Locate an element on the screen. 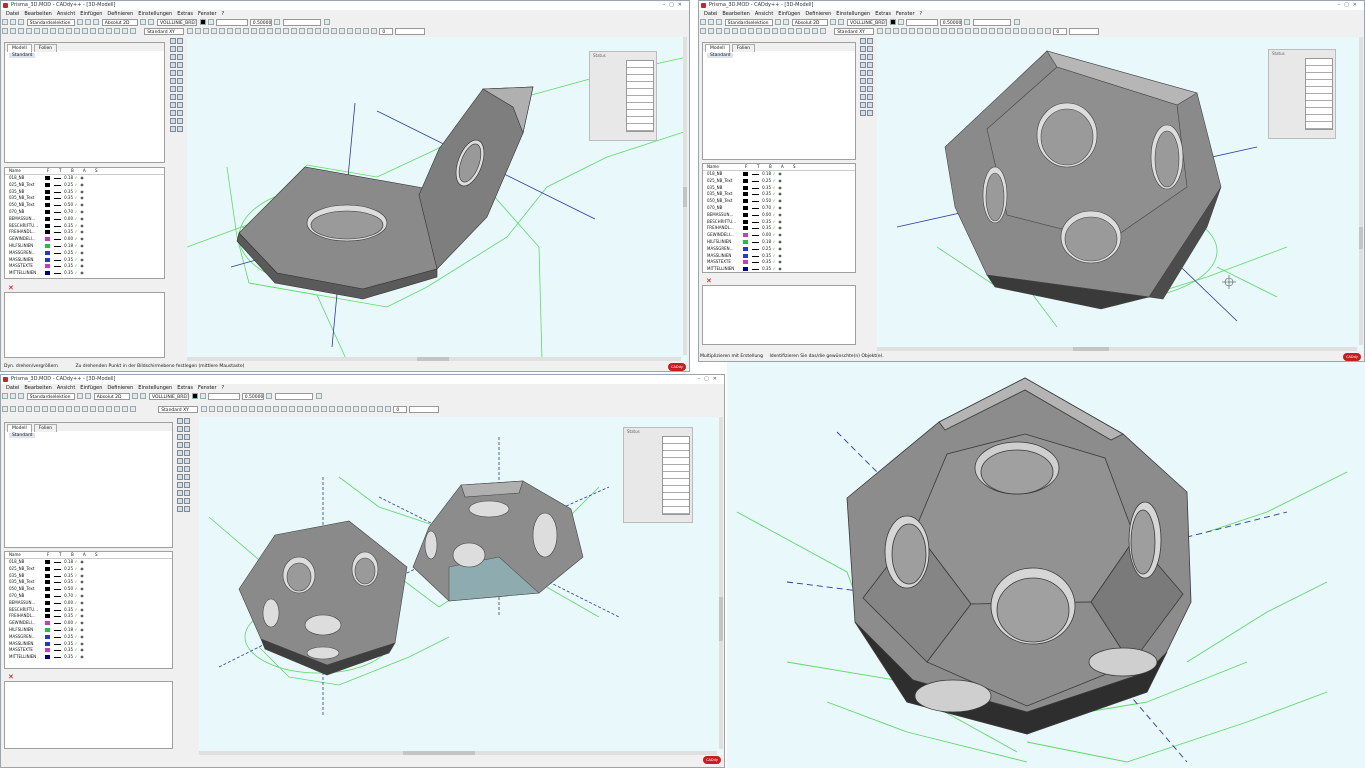  layer-row: 050_NB_Text 0.50✓ ◉ is located at coordinates (779, 201).